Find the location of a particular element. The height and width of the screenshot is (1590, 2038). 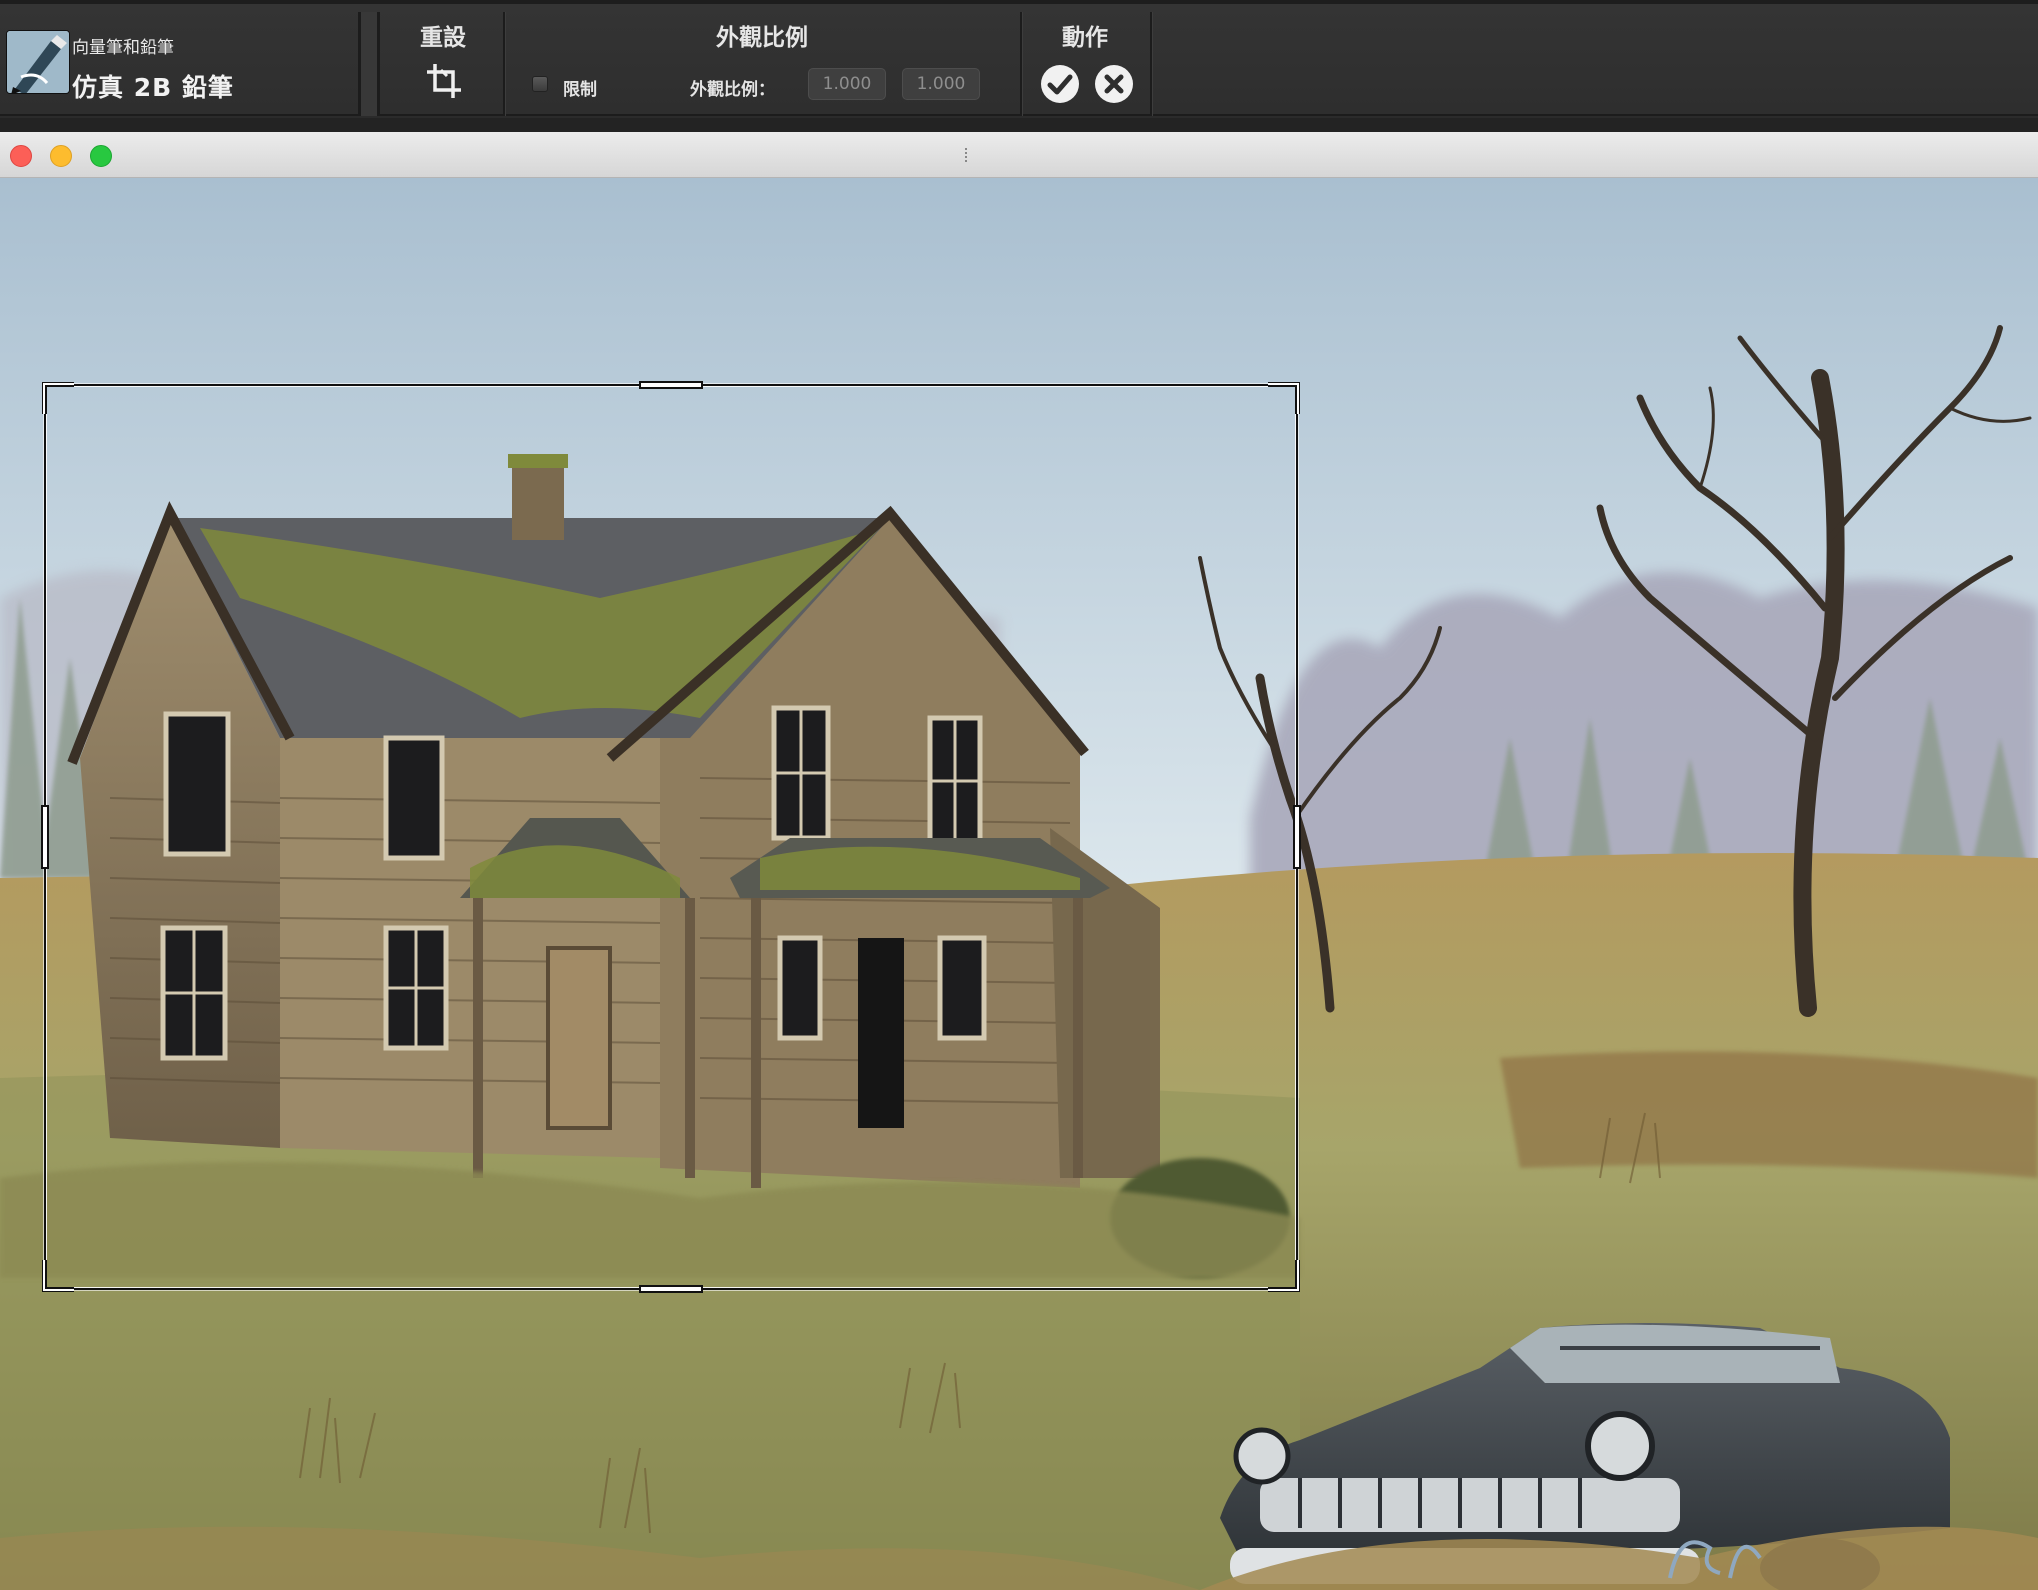

aspect-ratio-group-title: 外觀比例 is located at coordinates (762, 38).